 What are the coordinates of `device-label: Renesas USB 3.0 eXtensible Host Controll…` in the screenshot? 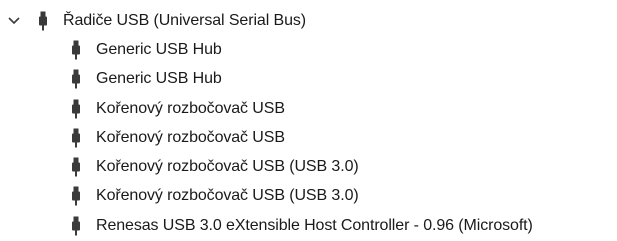 It's located at (314, 225).